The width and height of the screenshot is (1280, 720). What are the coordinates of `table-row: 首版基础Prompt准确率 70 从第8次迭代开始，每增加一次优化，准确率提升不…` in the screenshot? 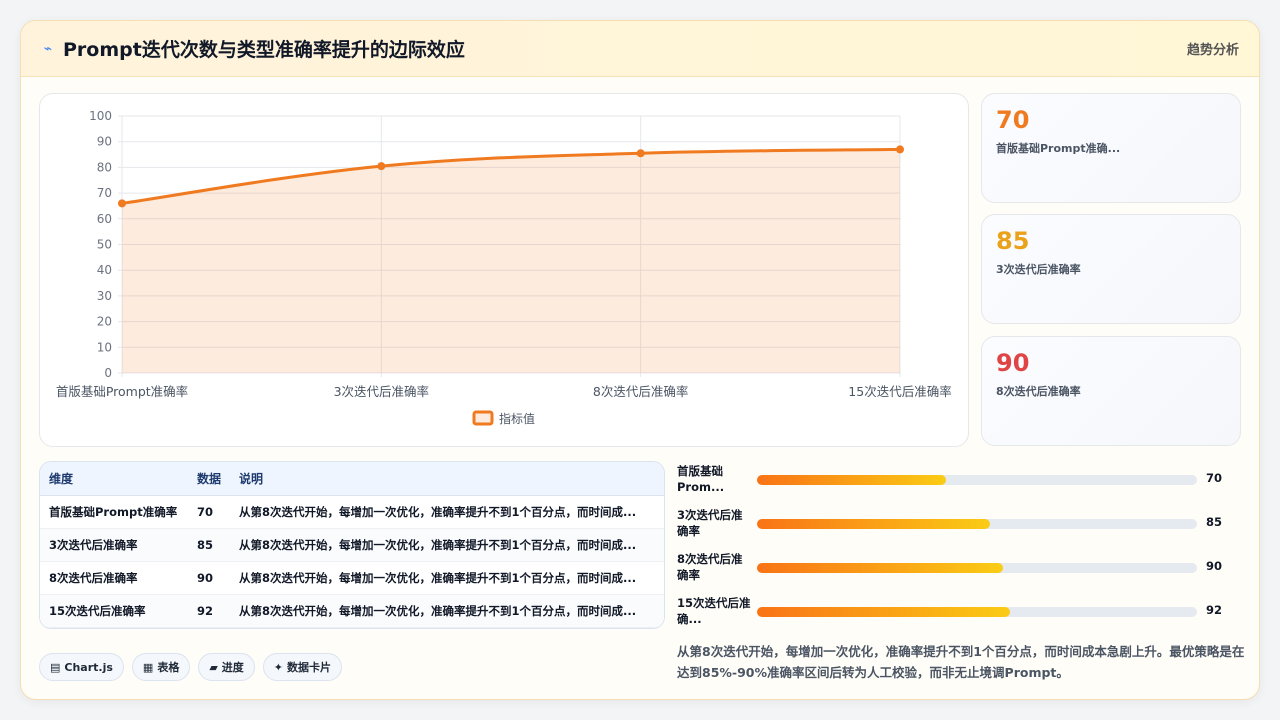 It's located at (352, 512).